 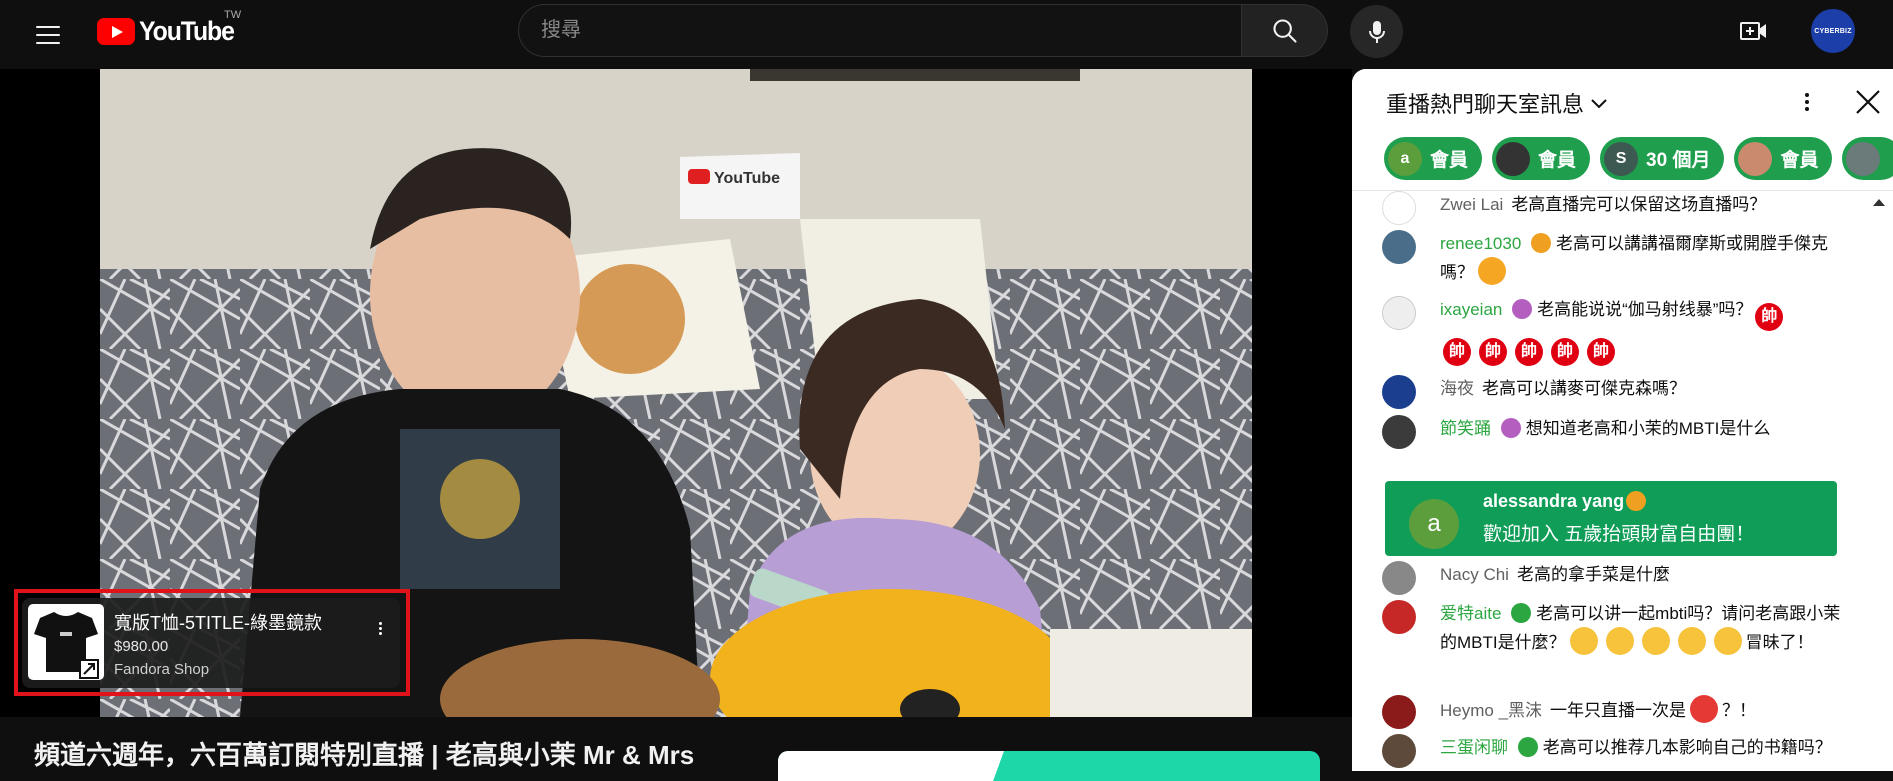 I want to click on voice-search-button, so click(x=1376, y=31).